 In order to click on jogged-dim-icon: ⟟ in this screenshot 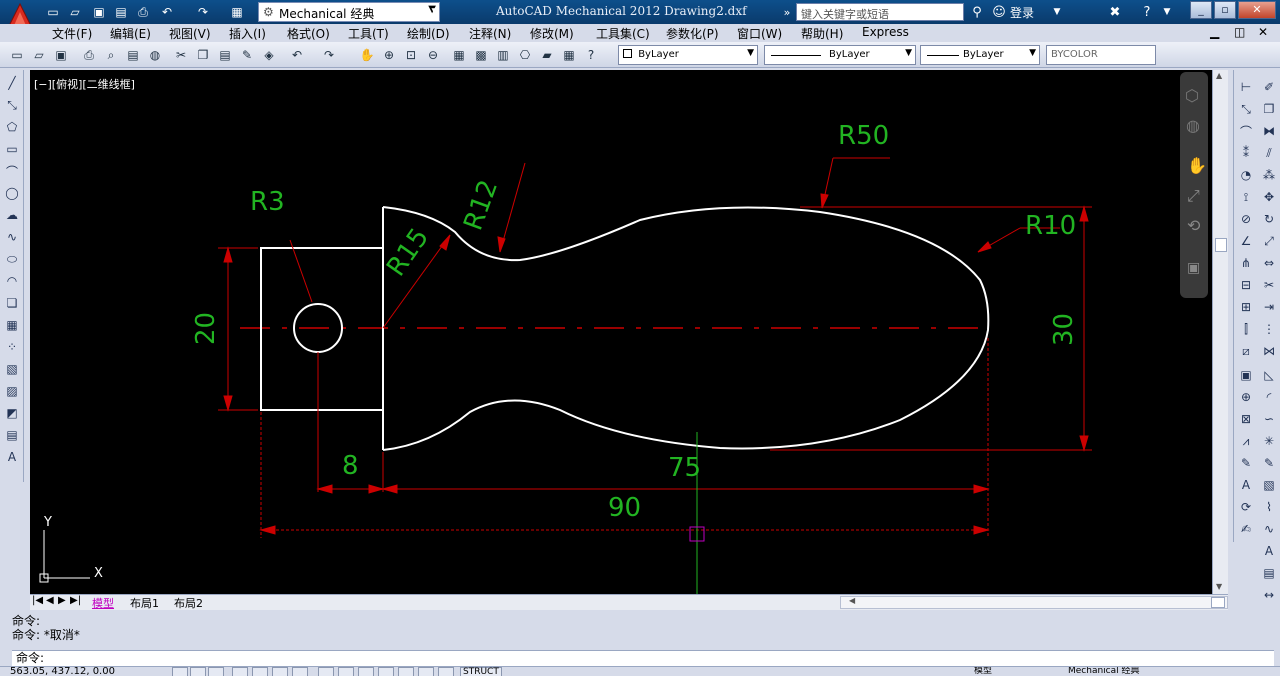, I will do `click(1246, 197)`.